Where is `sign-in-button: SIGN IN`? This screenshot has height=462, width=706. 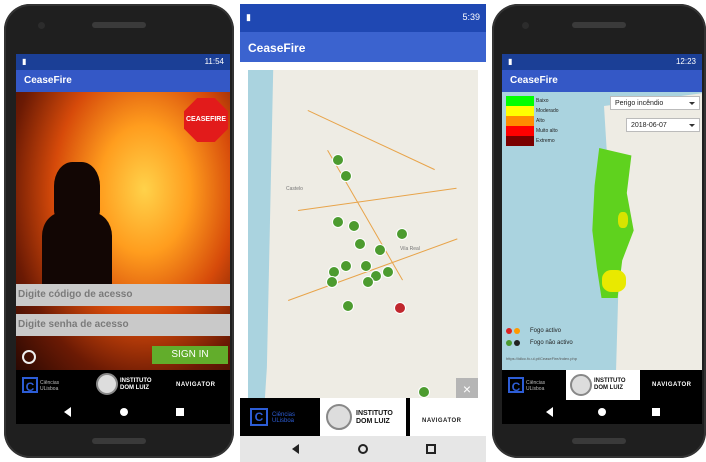 sign-in-button: SIGN IN is located at coordinates (190, 355).